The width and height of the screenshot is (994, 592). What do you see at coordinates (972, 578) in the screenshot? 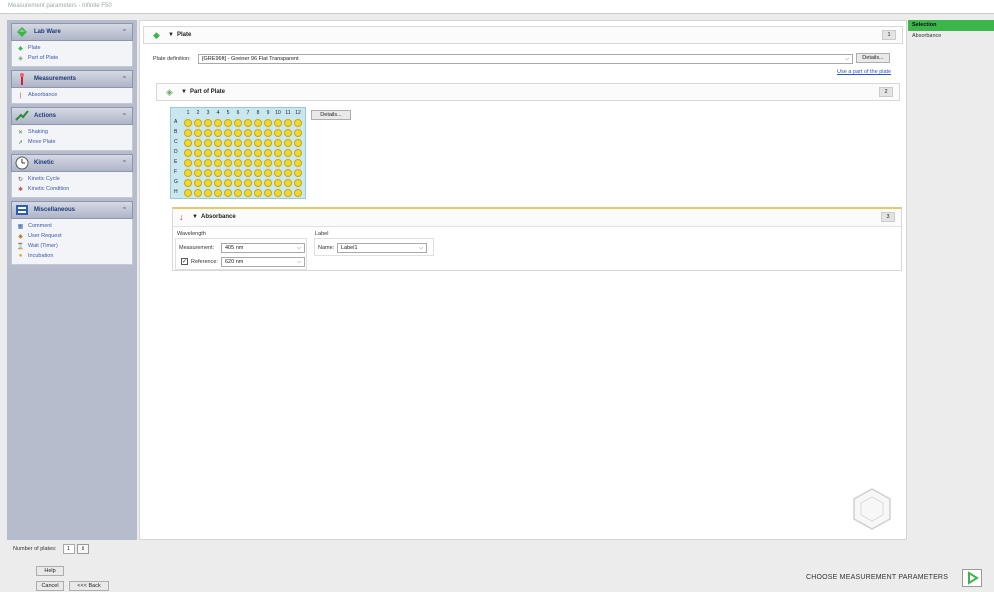
I see `start-button` at bounding box center [972, 578].